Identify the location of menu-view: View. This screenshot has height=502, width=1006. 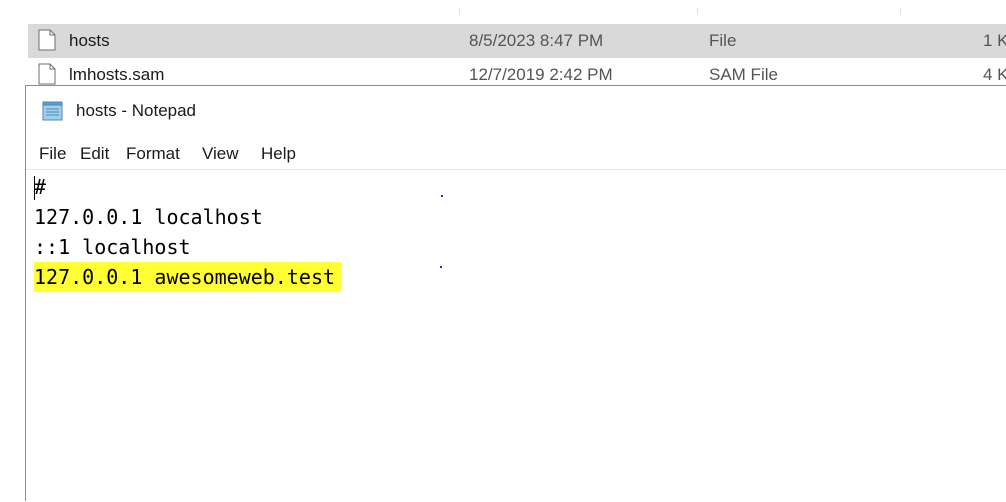
(220, 154).